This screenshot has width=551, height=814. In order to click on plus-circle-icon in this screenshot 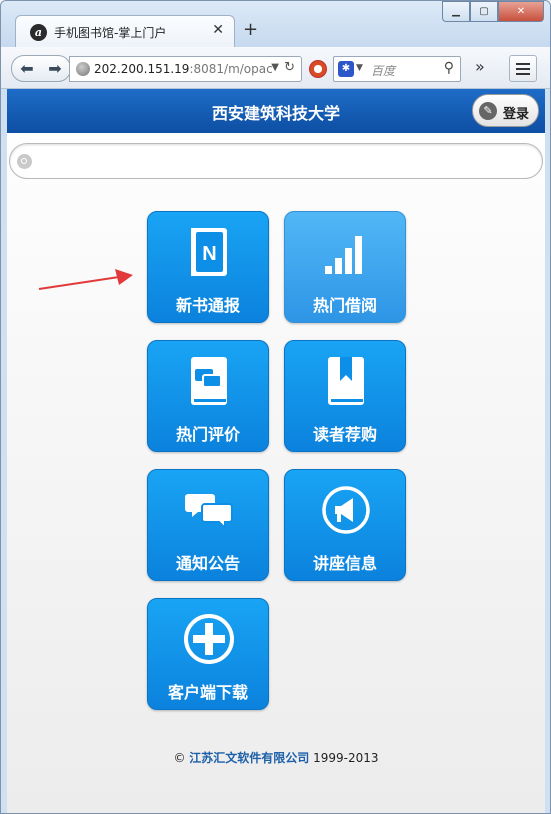, I will do `click(209, 639)`.